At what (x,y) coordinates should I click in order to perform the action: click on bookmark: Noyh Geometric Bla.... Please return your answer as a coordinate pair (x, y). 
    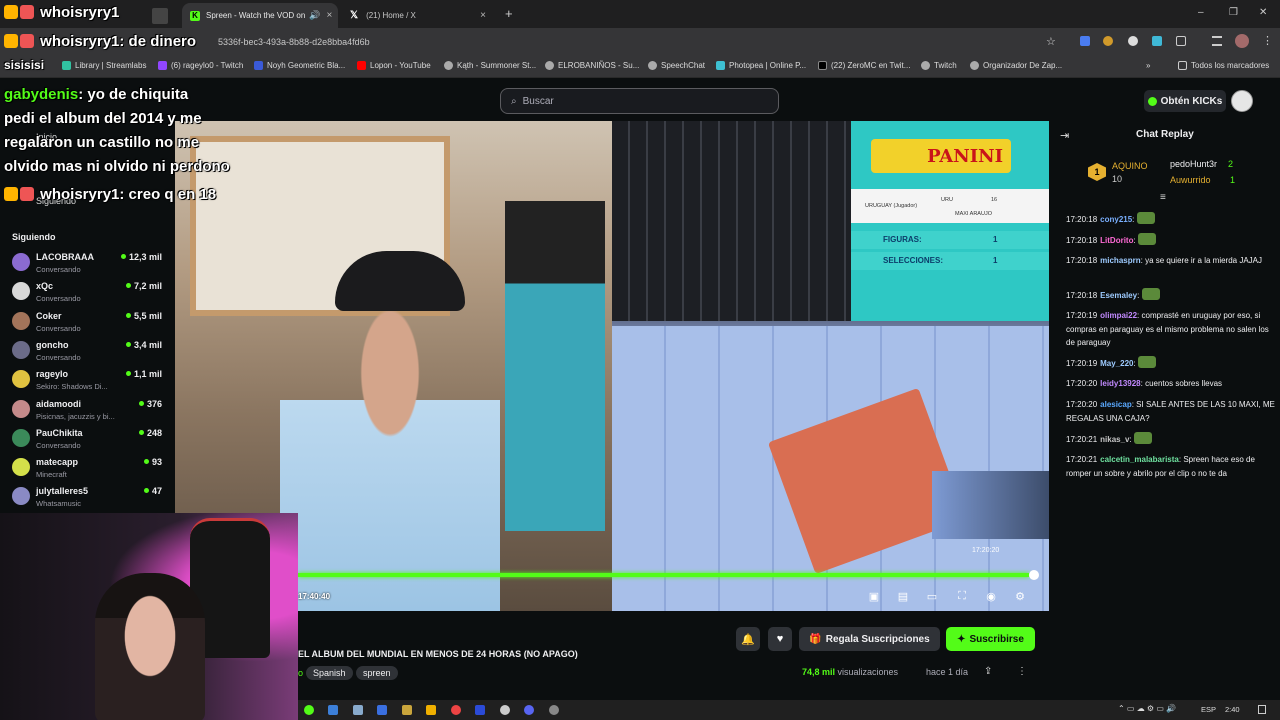
    Looking at the image, I should click on (299, 65).